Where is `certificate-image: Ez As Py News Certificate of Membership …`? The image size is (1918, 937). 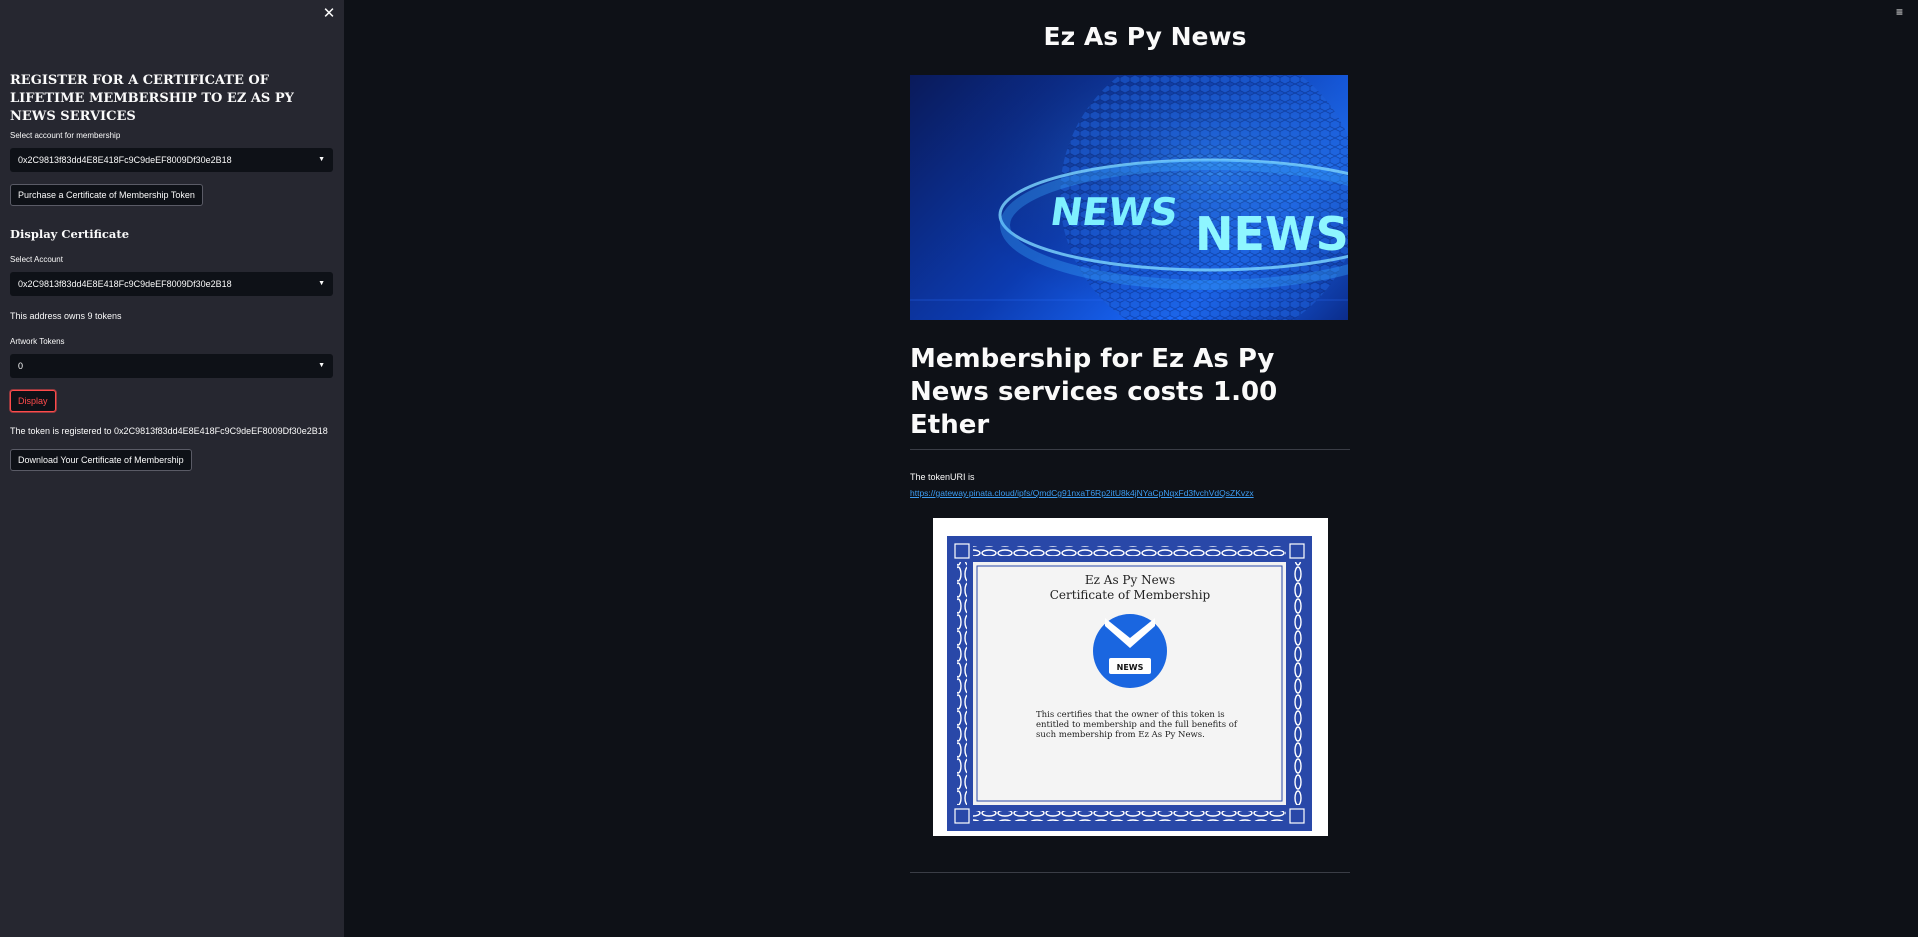
certificate-image: Ez As Py News Certificate of Membership … is located at coordinates (1130, 677).